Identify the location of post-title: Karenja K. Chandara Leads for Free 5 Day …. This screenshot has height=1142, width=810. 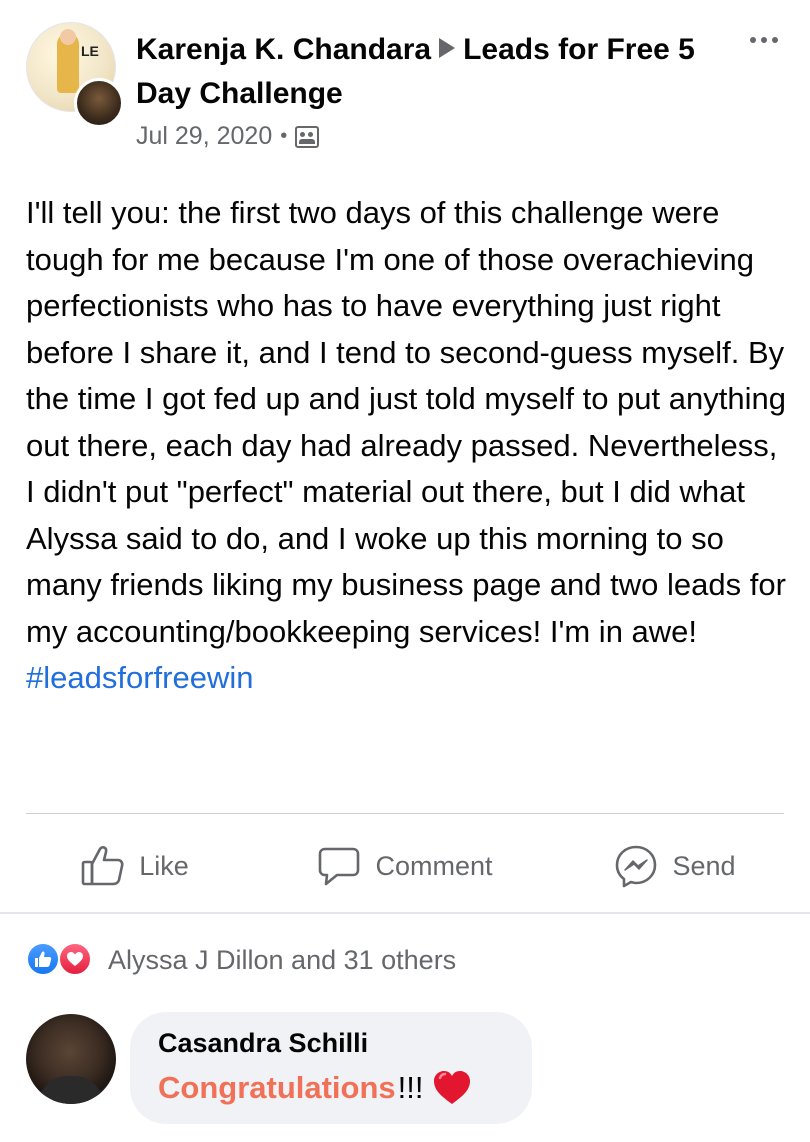
(426, 72).